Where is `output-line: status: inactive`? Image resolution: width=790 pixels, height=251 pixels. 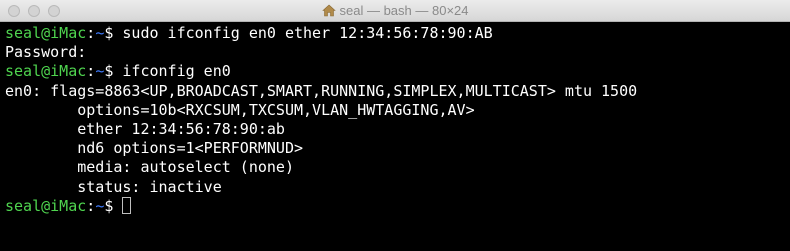
output-line: status: inactive is located at coordinates (113, 186).